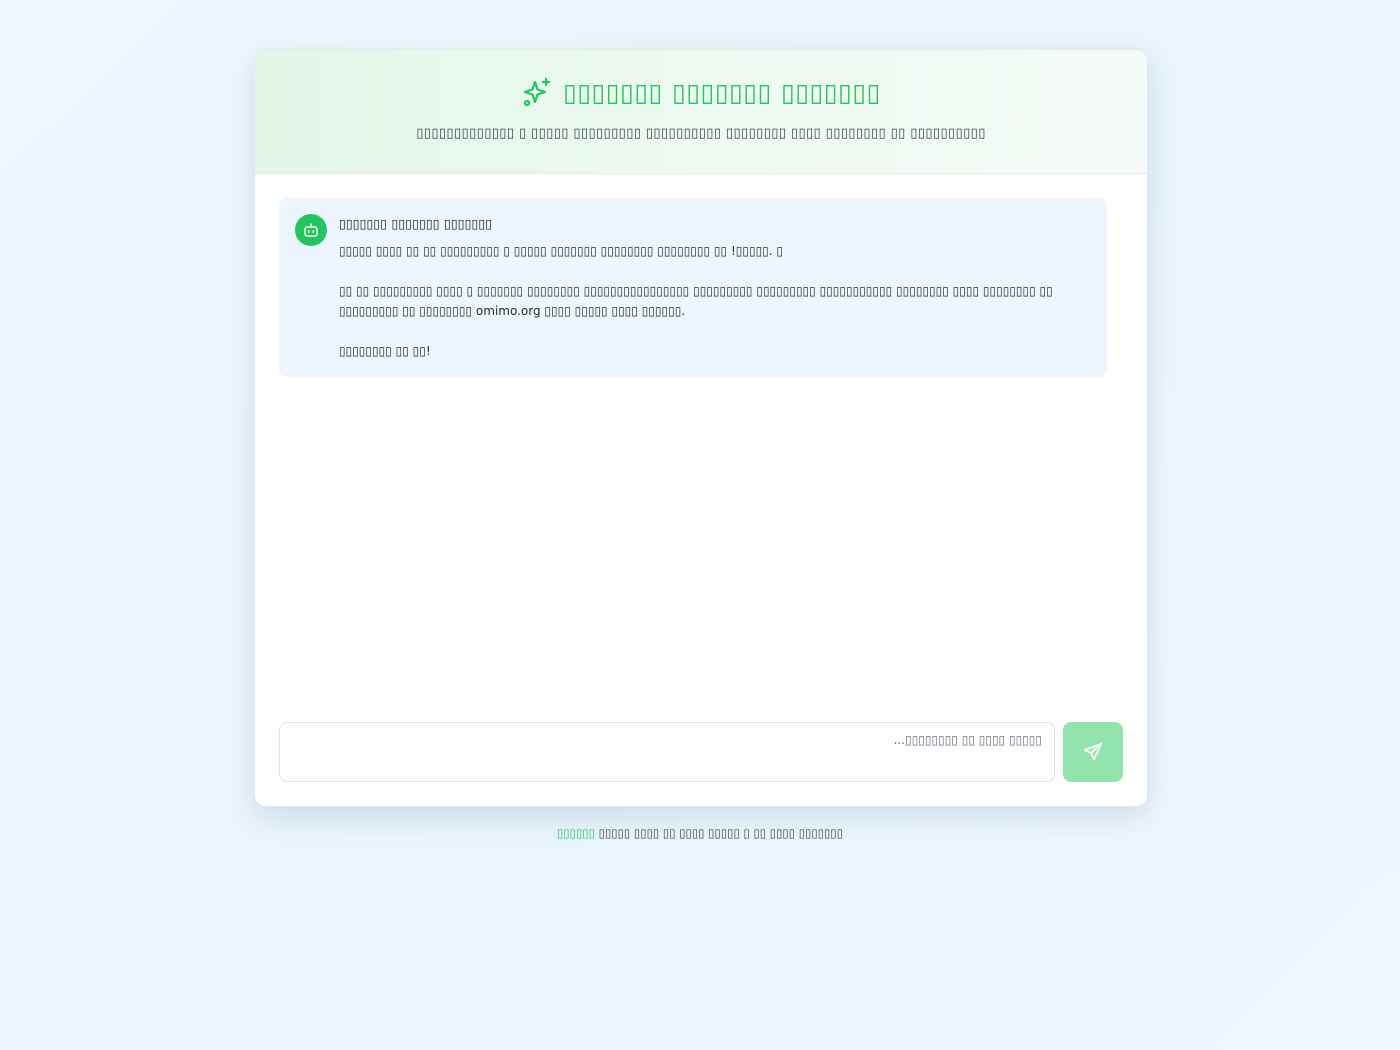 The image size is (1400, 1050). I want to click on page-title: ▯▯▯▯▯▯▯ ▯▯▯▯▯▯▯ ▯▯▯▯▯▯▯, so click(722, 92).